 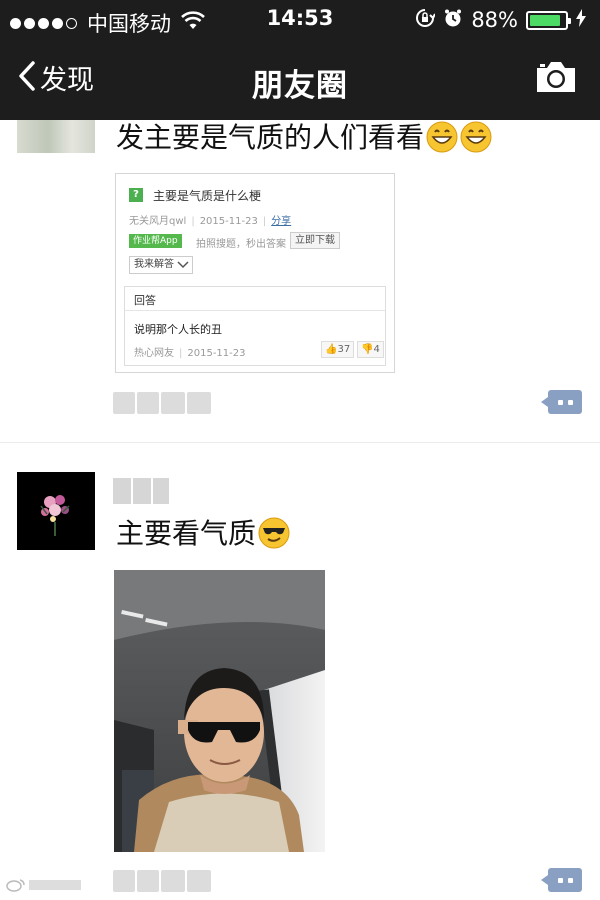 What do you see at coordinates (315, 240) in the screenshot?
I see `download-button: 立即下载` at bounding box center [315, 240].